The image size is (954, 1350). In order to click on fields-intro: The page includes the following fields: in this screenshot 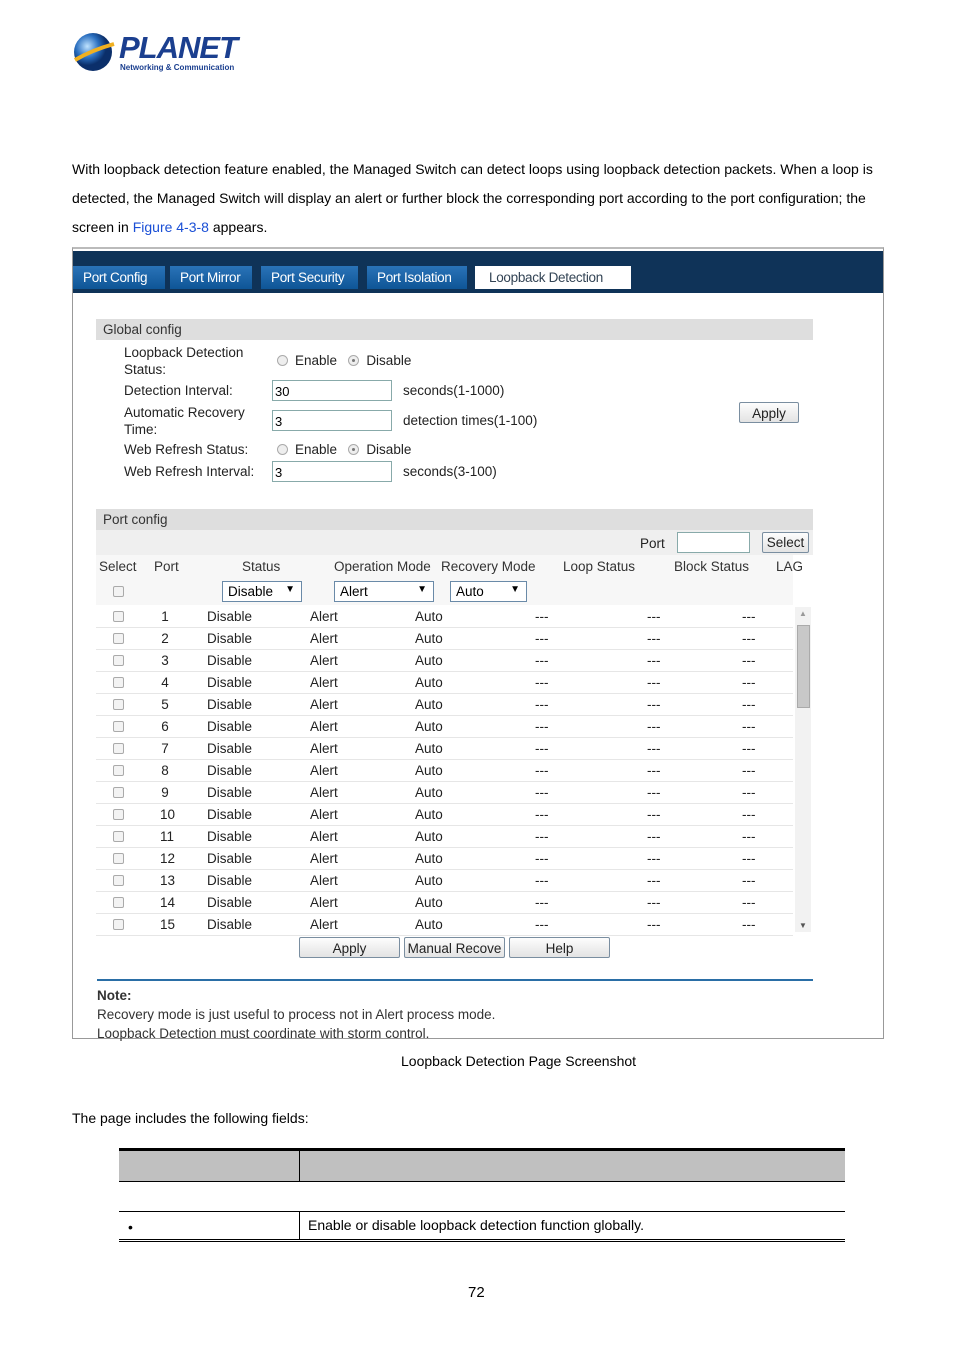, I will do `click(190, 1118)`.